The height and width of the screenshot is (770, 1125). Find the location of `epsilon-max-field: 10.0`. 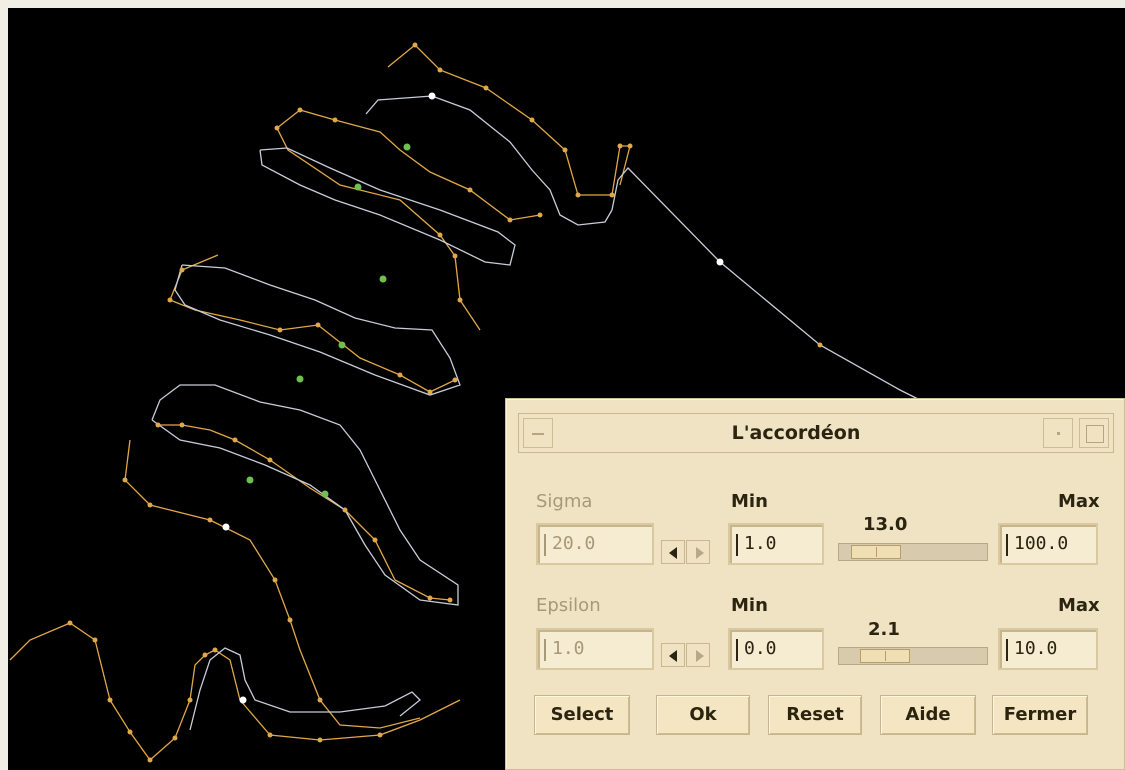

epsilon-max-field: 10.0 is located at coordinates (1048, 649).